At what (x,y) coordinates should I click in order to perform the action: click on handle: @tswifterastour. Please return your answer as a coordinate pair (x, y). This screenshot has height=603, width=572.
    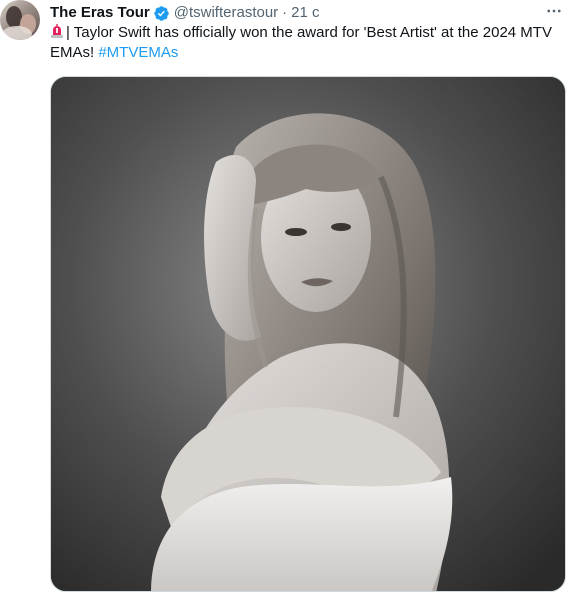
    Looking at the image, I should click on (226, 13).